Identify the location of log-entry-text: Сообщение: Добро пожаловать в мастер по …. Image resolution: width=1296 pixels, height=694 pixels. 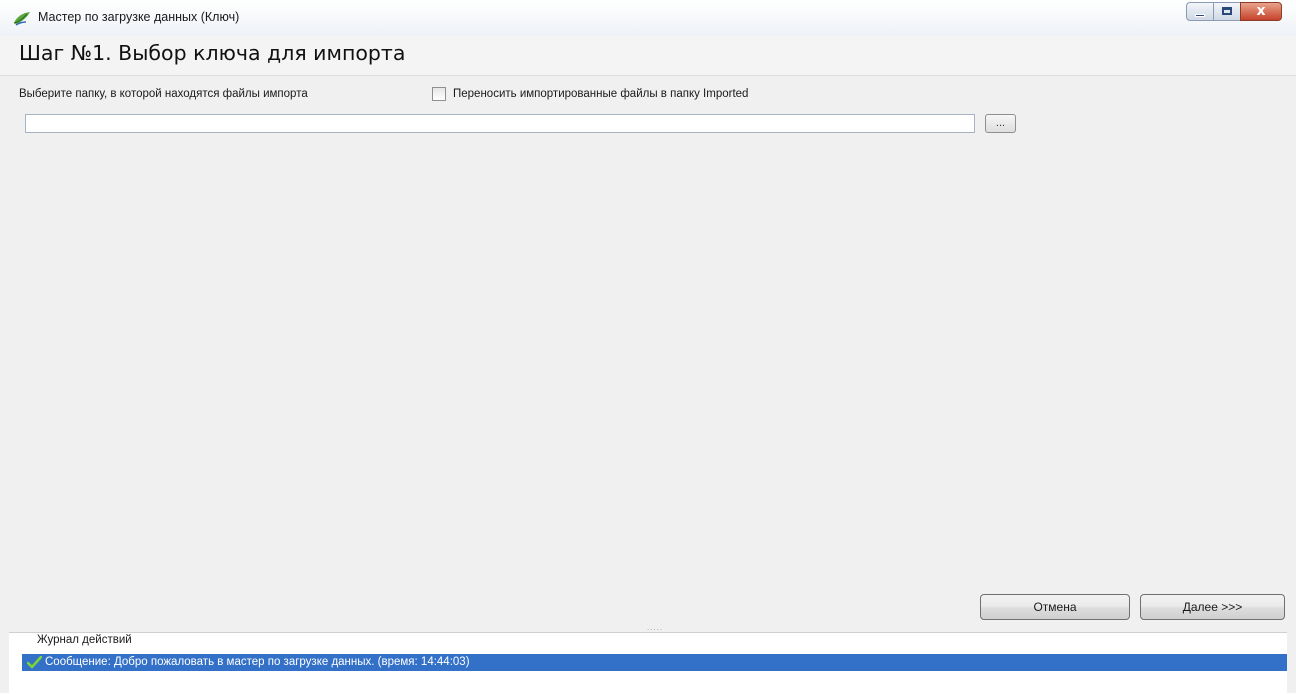
(257, 662).